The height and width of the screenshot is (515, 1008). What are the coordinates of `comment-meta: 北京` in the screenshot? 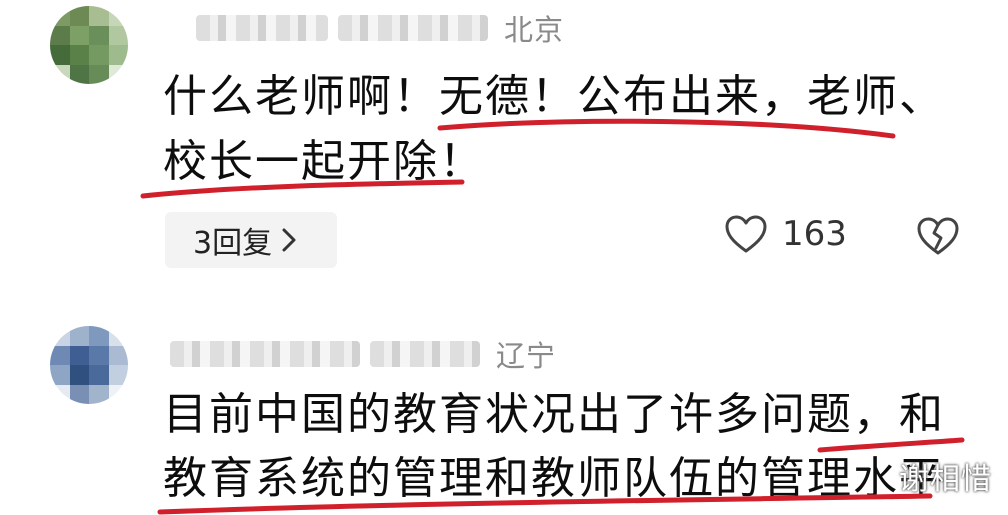 It's located at (380, 28).